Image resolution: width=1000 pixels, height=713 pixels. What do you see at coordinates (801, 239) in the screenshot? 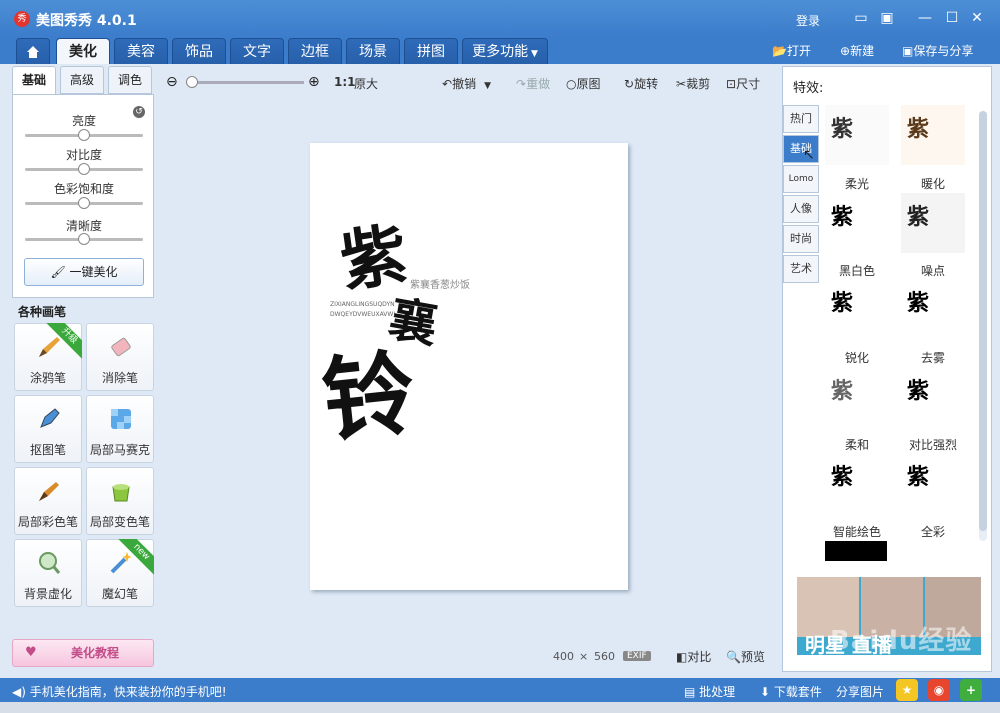
I see `effect-tab-fashion: 时尚` at bounding box center [801, 239].